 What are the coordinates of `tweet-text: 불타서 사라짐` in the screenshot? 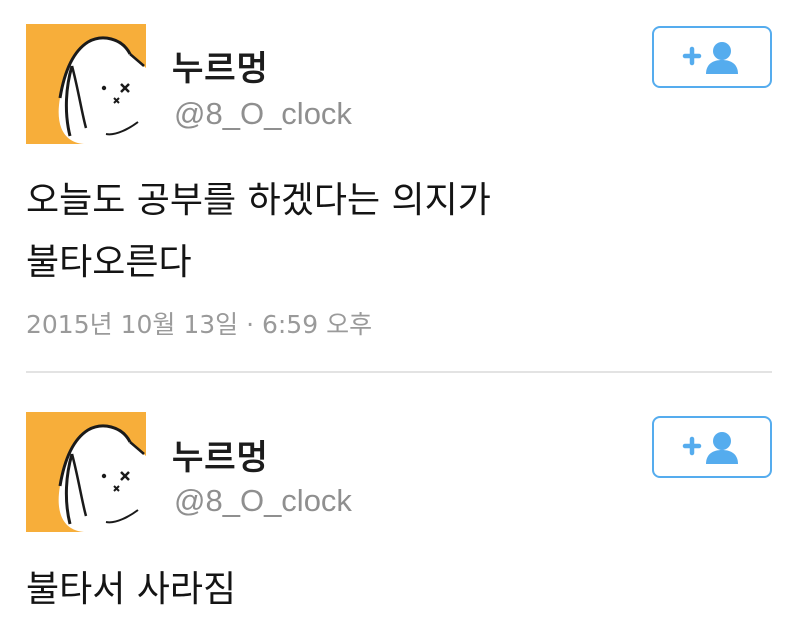 It's located at (131, 589).